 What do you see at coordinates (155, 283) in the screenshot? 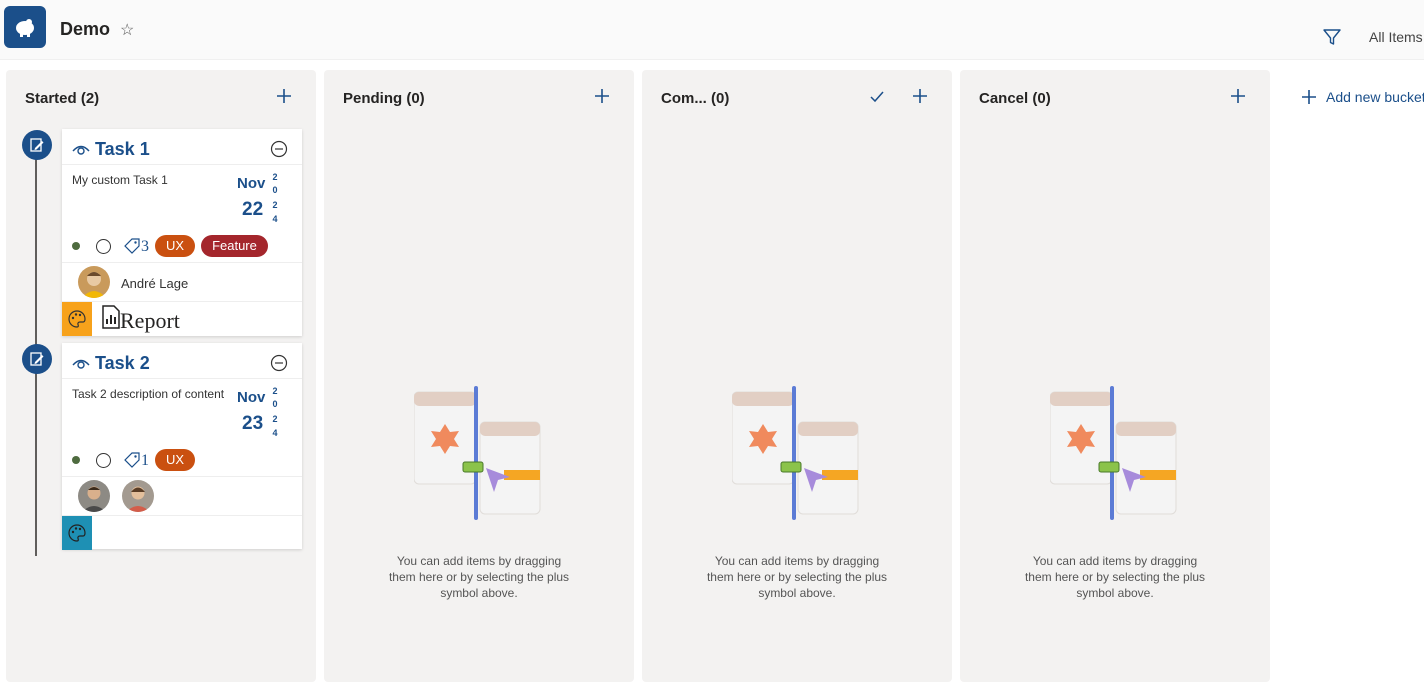
I see `assignee-name: André Lage` at bounding box center [155, 283].